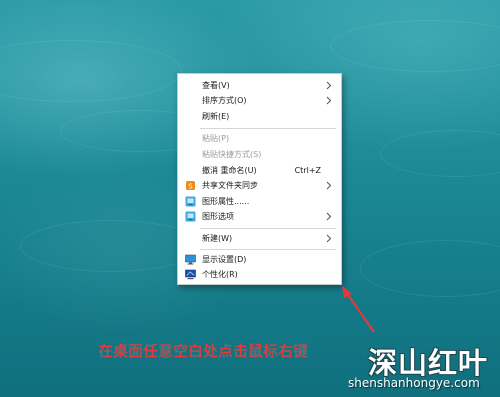  I want to click on menu-item-paste-shortcut: 粘贴快捷方式(S), so click(259, 154).